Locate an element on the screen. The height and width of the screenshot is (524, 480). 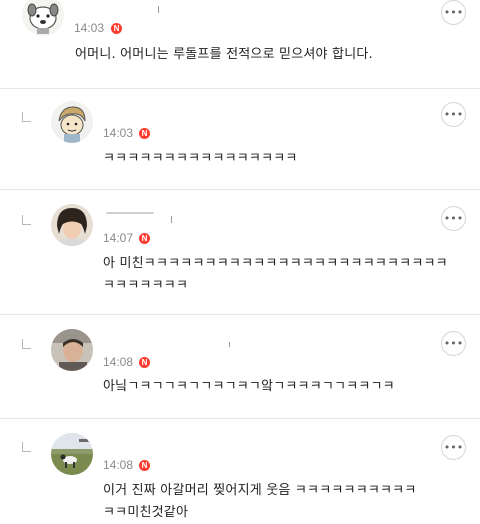
comment-text: ㅋㅋㅋㅋㅋㅋㅋㅋㅋㅋㅋㅋㅋㅋㅋㅋ is located at coordinates (200, 158).